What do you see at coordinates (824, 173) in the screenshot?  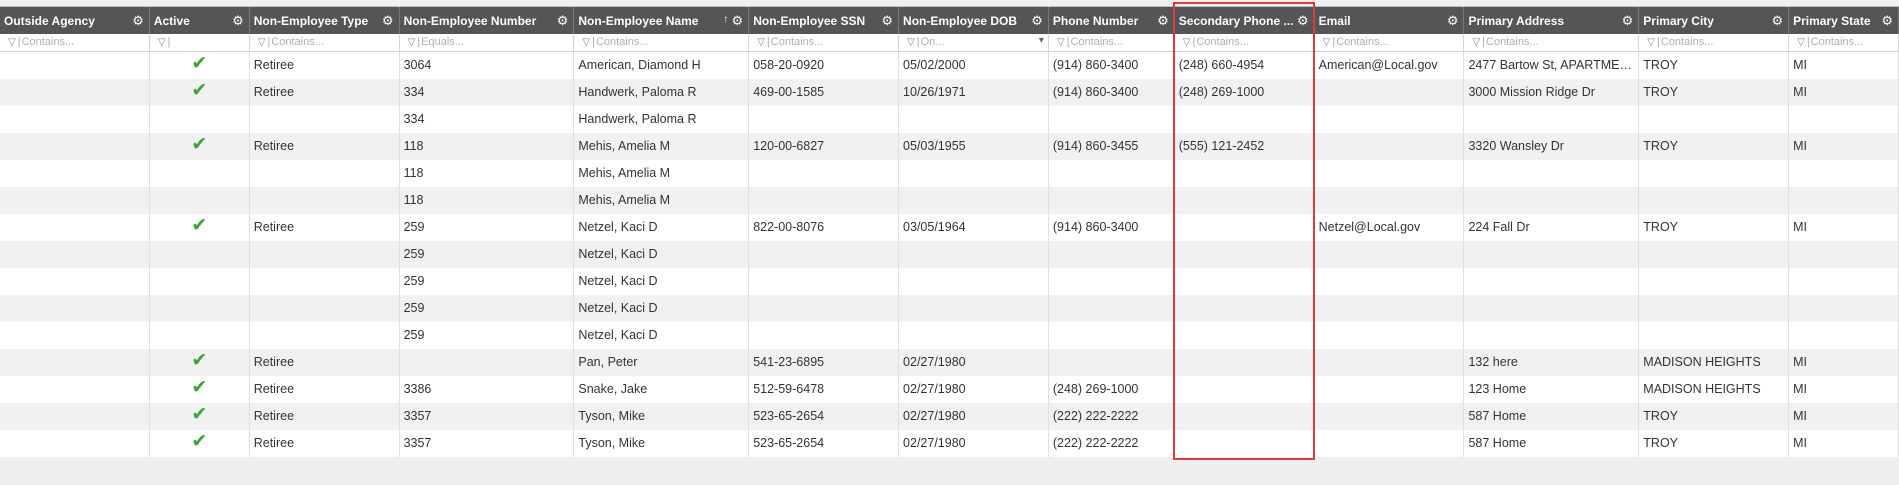 I see `cell-non-employee-ssn` at bounding box center [824, 173].